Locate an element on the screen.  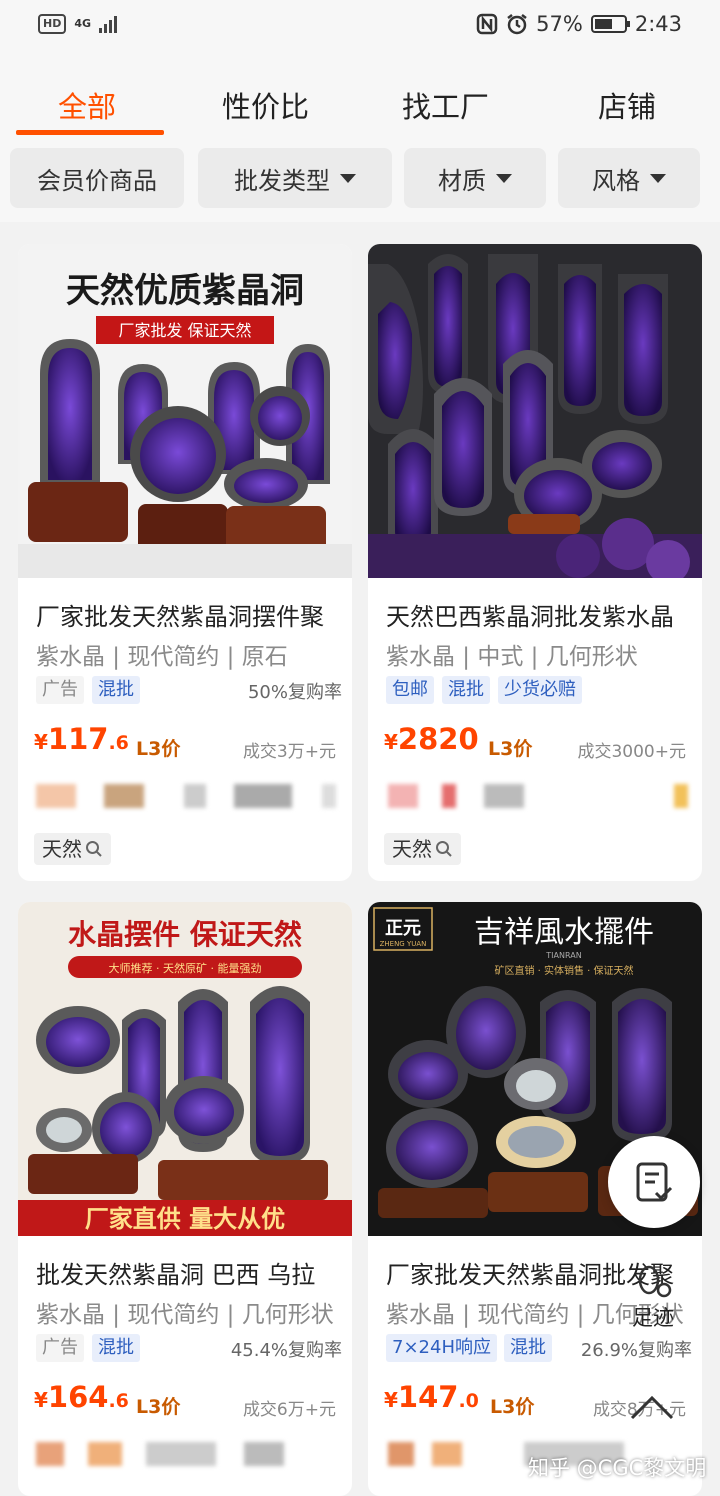
product-tags: 包邮 混批 少货必赔 is located at coordinates (539, 691).